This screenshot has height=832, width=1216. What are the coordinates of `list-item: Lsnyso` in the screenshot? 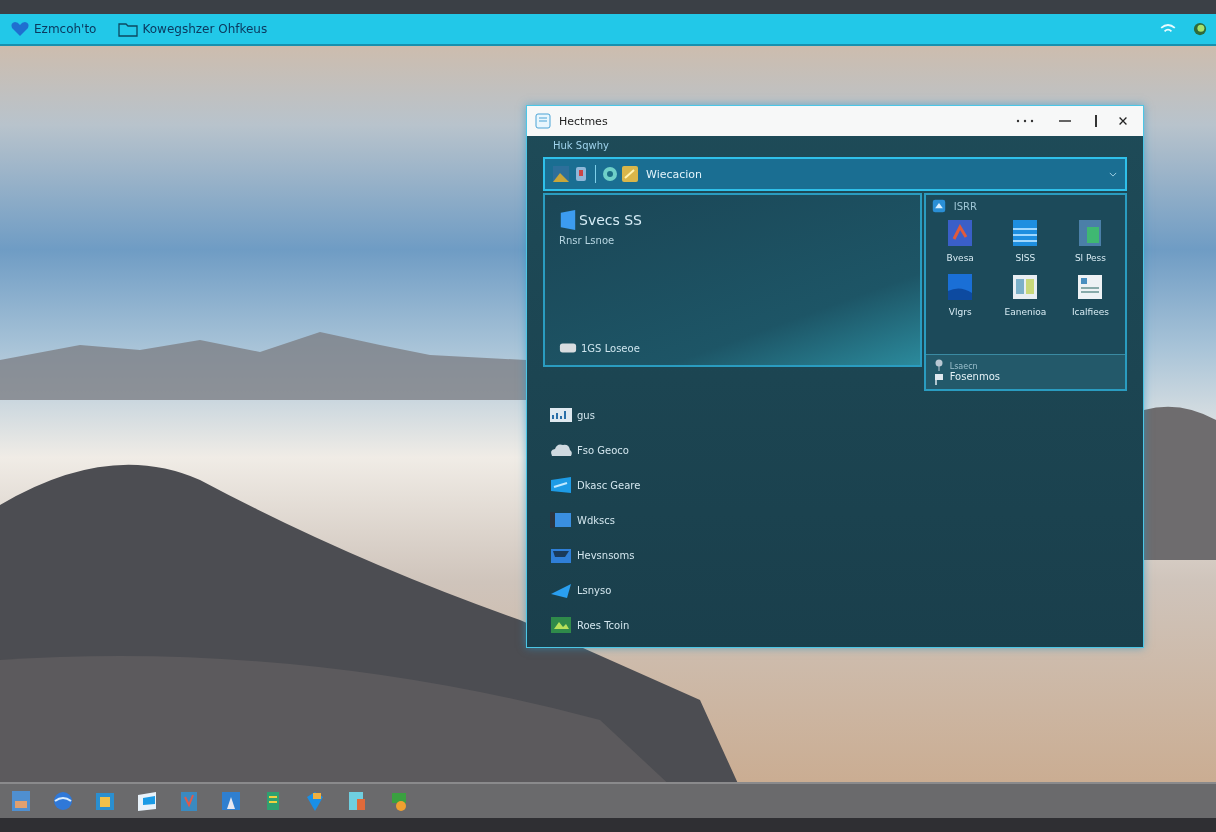 It's located at (580, 590).